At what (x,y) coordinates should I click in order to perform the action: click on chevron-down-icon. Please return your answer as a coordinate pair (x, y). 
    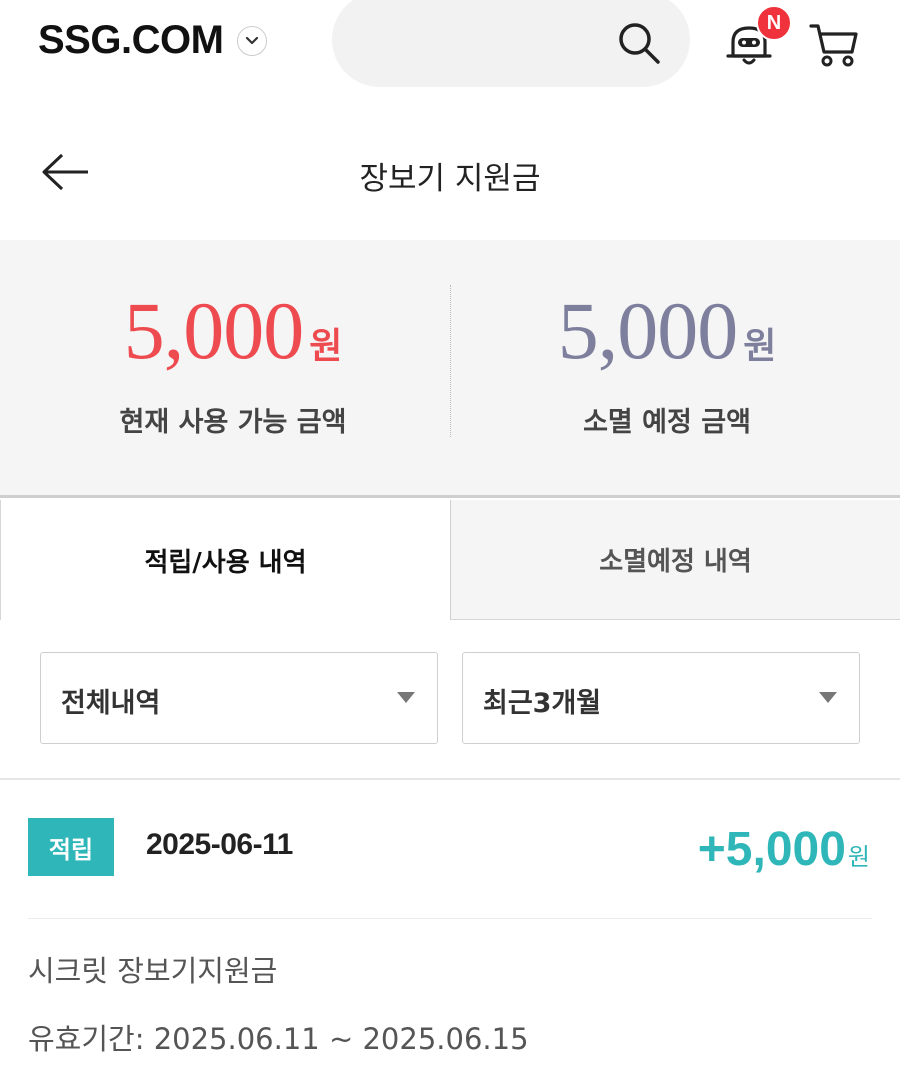
    Looking at the image, I should click on (252, 40).